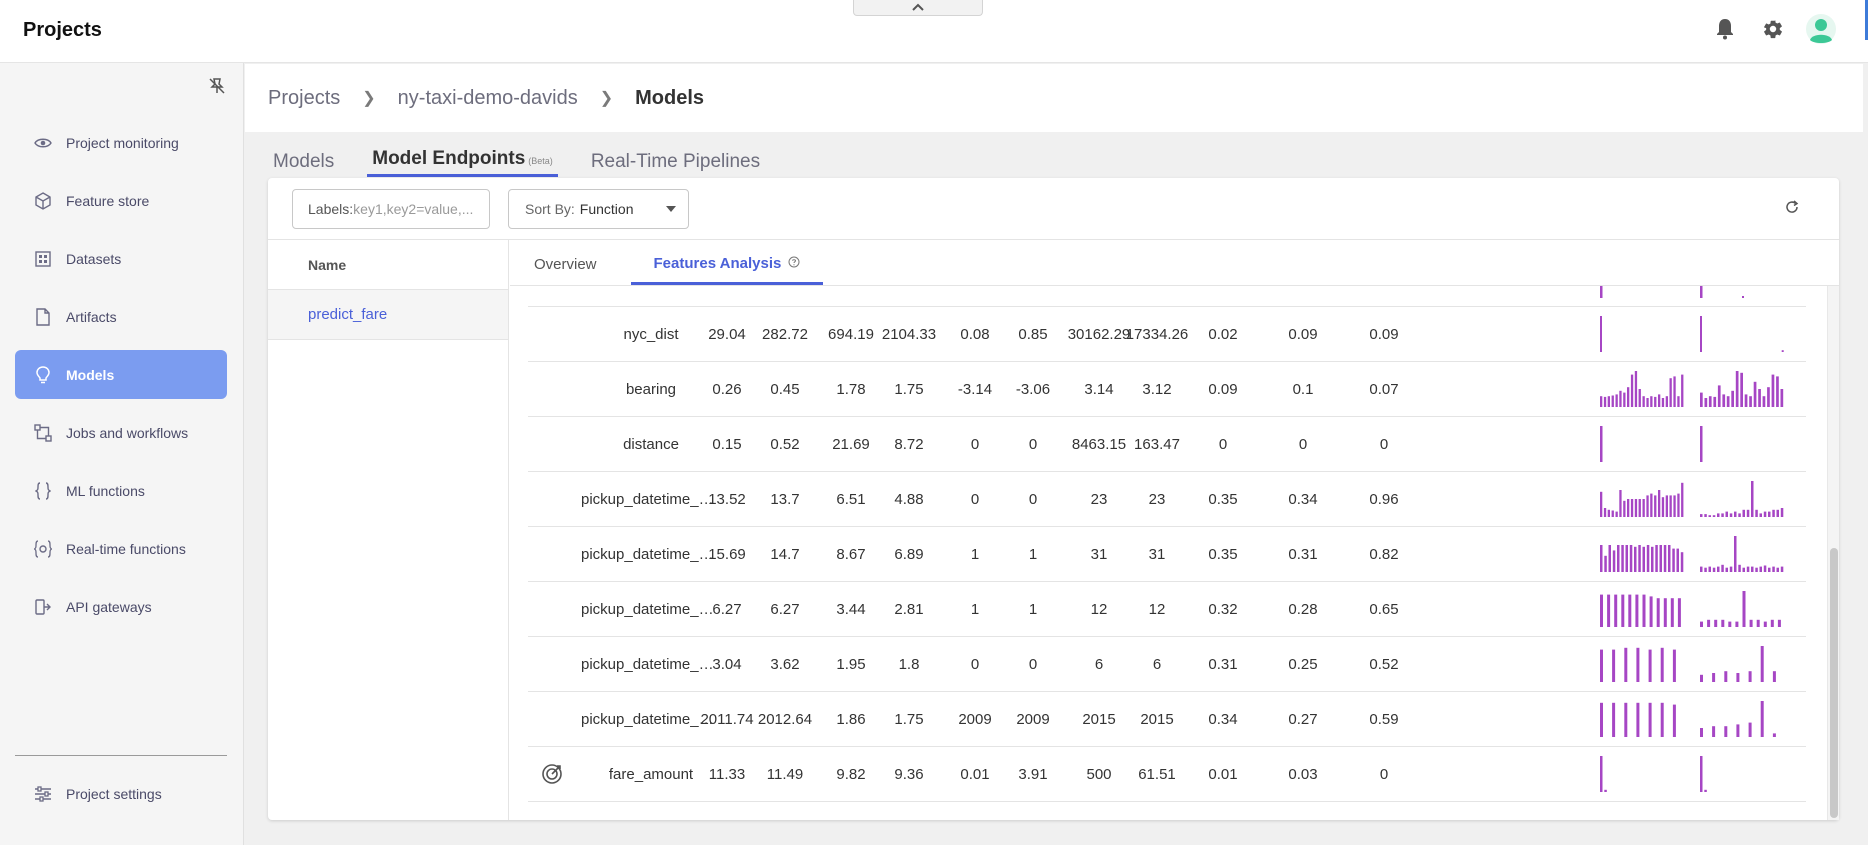 This screenshot has width=1868, height=845. Describe the element at coordinates (1821, 29) in the screenshot. I see `user-avatar` at that location.